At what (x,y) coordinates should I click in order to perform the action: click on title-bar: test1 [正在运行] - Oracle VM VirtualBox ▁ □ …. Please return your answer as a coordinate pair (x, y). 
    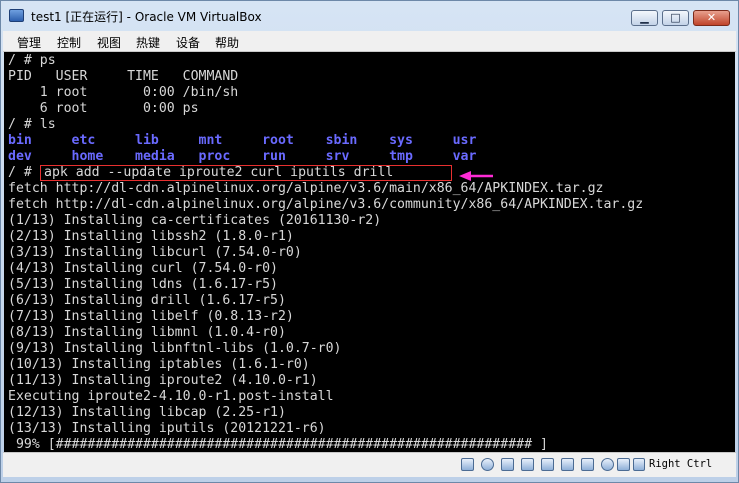
    Looking at the image, I should click on (369, 16).